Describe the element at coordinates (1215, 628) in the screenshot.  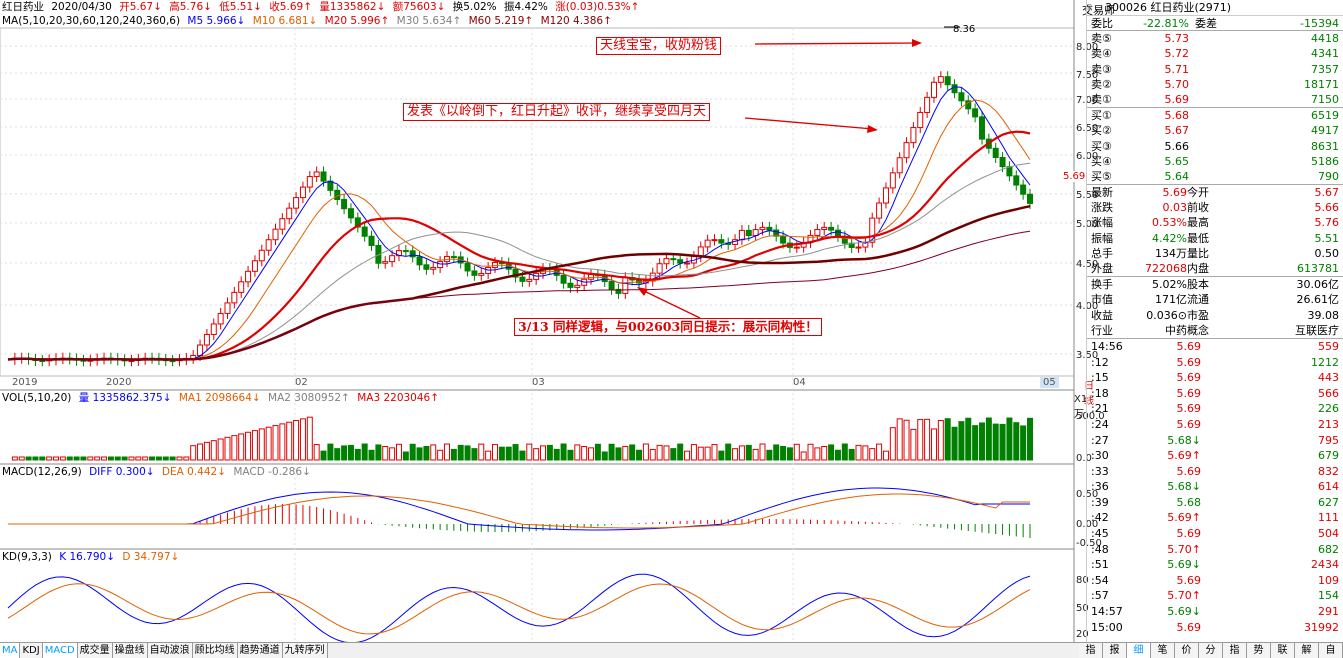
I see `tick-row: 15:00 5.69 31992` at that location.